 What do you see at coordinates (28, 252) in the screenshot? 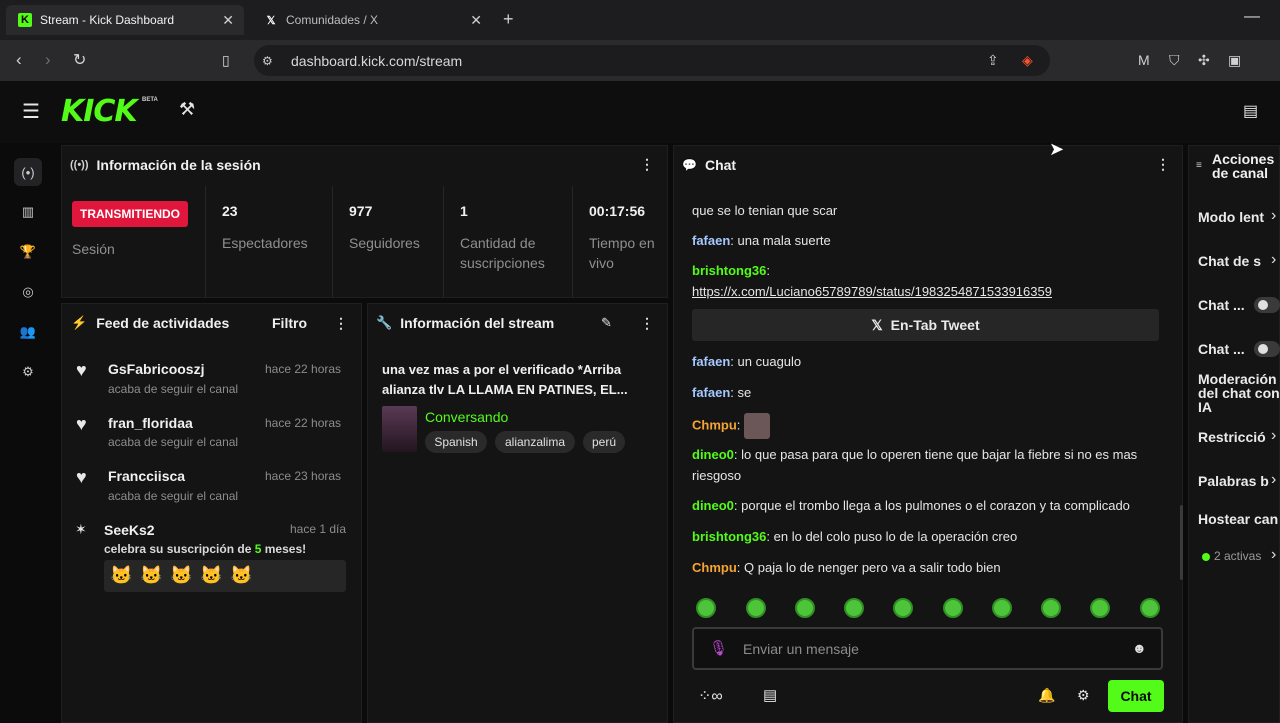
I see `sidebar-trophy-icon: 🏆` at bounding box center [28, 252].